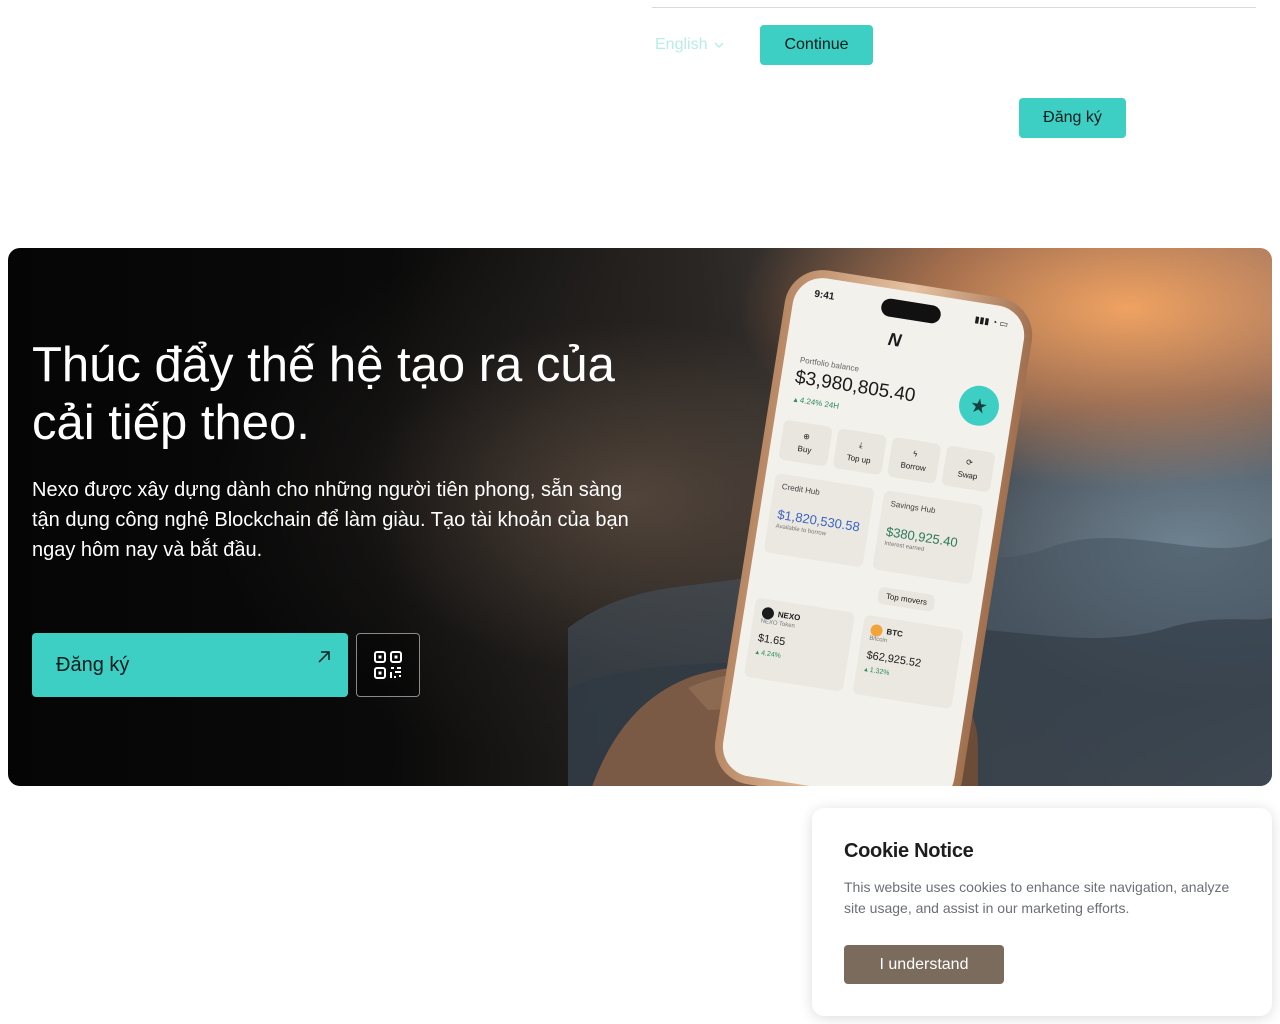 The image size is (1280, 1024). What do you see at coordinates (860, 452) in the screenshot?
I see `topup-action: ⤓ Top up` at bounding box center [860, 452].